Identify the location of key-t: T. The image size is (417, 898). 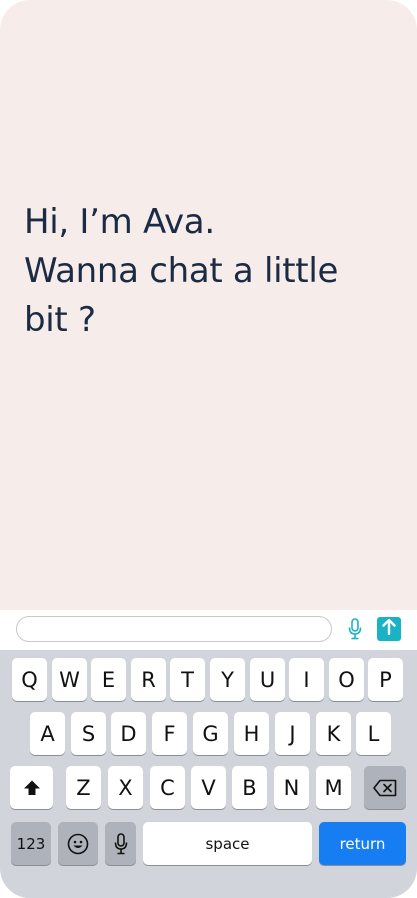
(187, 679).